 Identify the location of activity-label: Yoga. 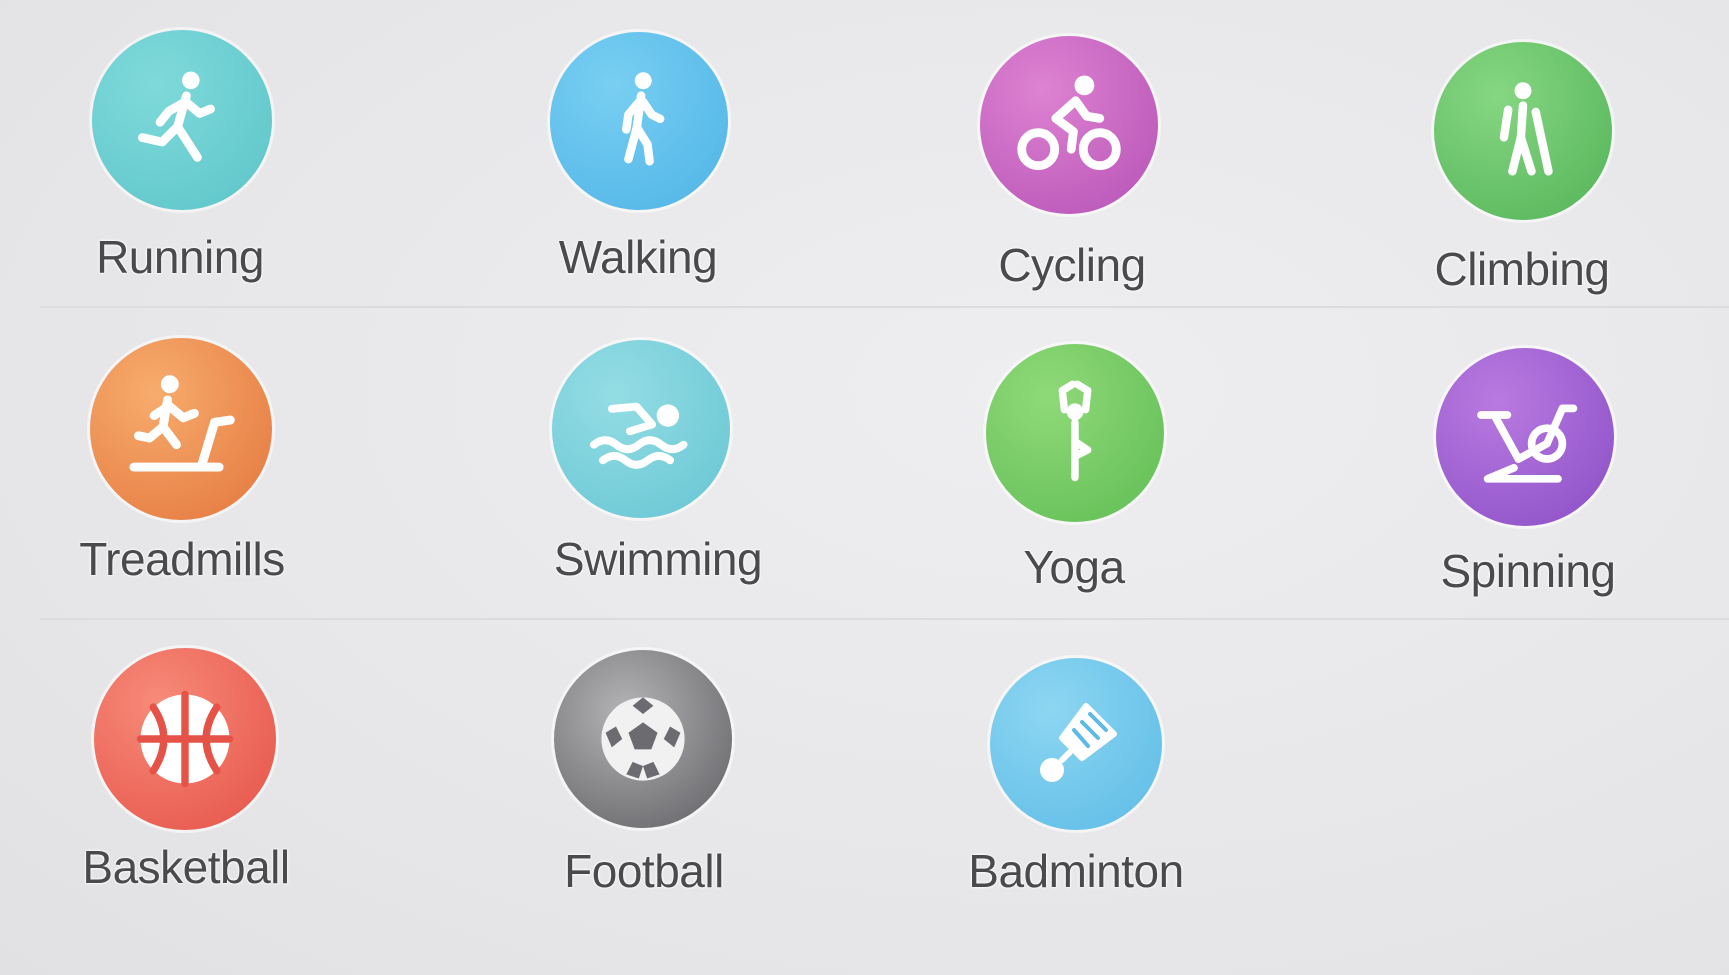
(1074, 567).